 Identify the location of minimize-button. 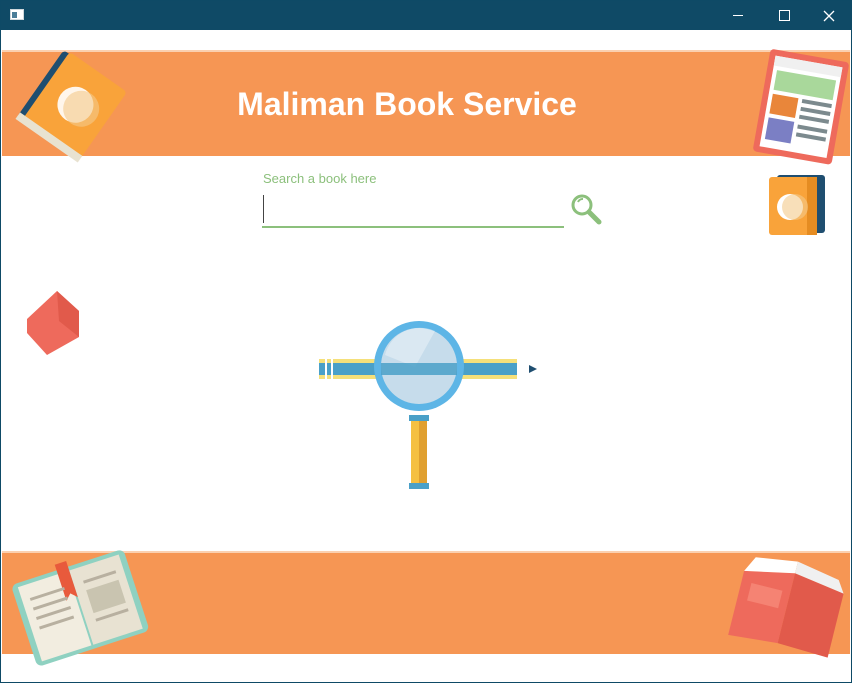
(738, 15).